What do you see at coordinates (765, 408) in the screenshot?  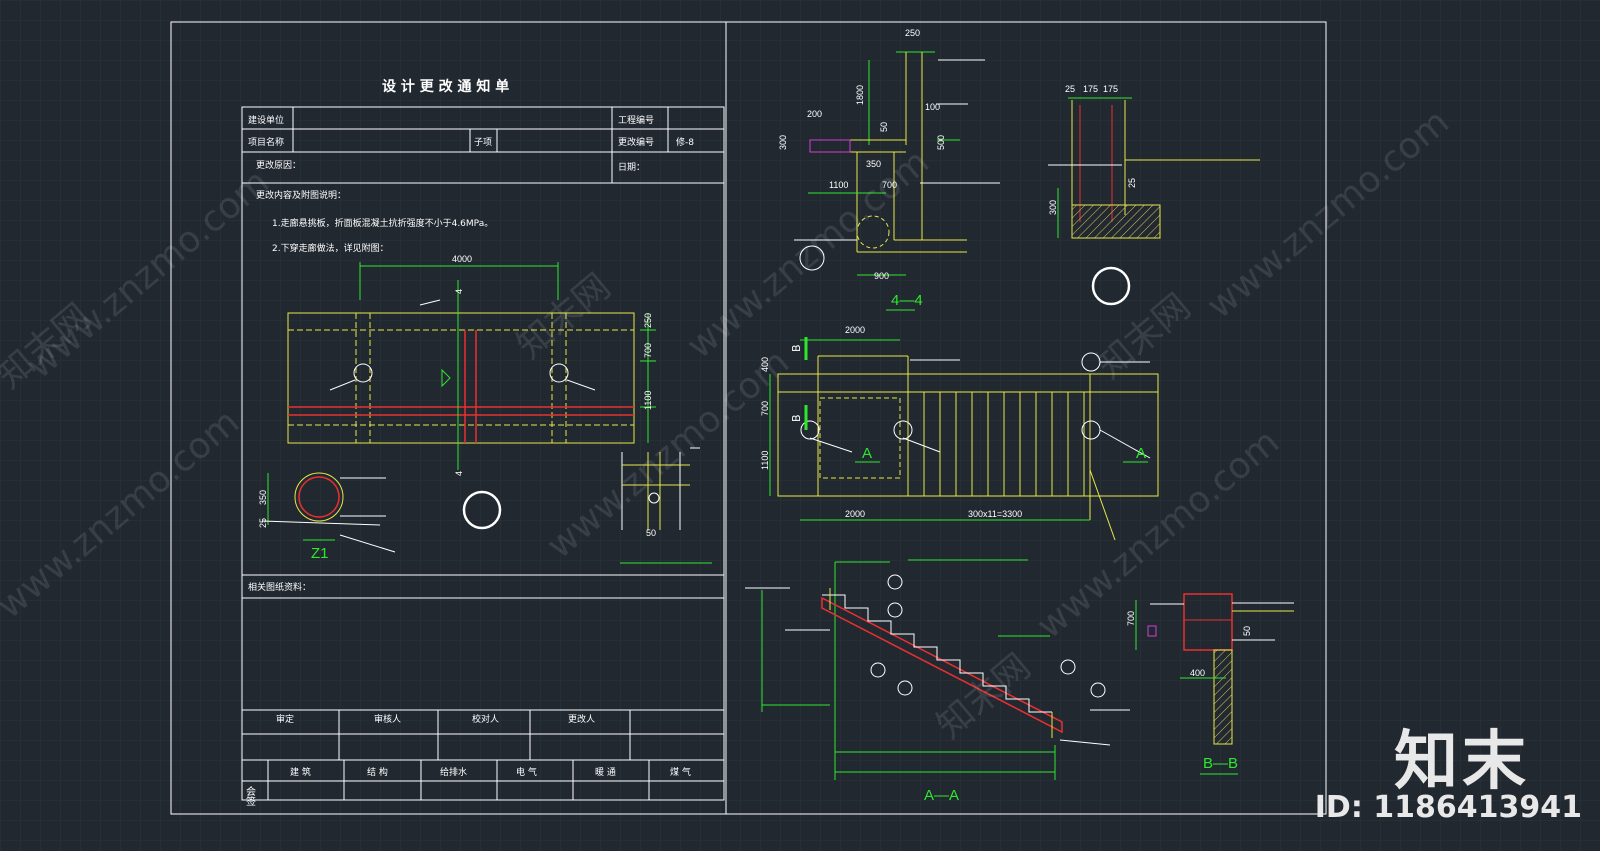 I see `plan-dim-700: 700` at bounding box center [765, 408].